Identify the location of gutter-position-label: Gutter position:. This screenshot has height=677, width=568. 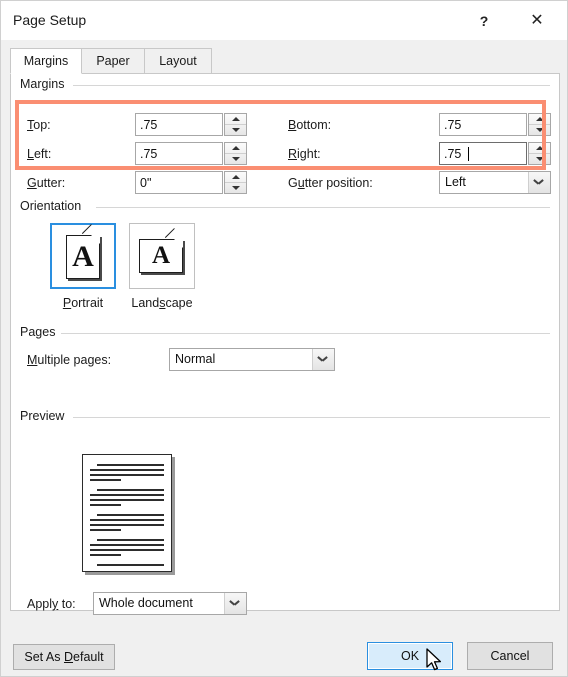
(330, 183).